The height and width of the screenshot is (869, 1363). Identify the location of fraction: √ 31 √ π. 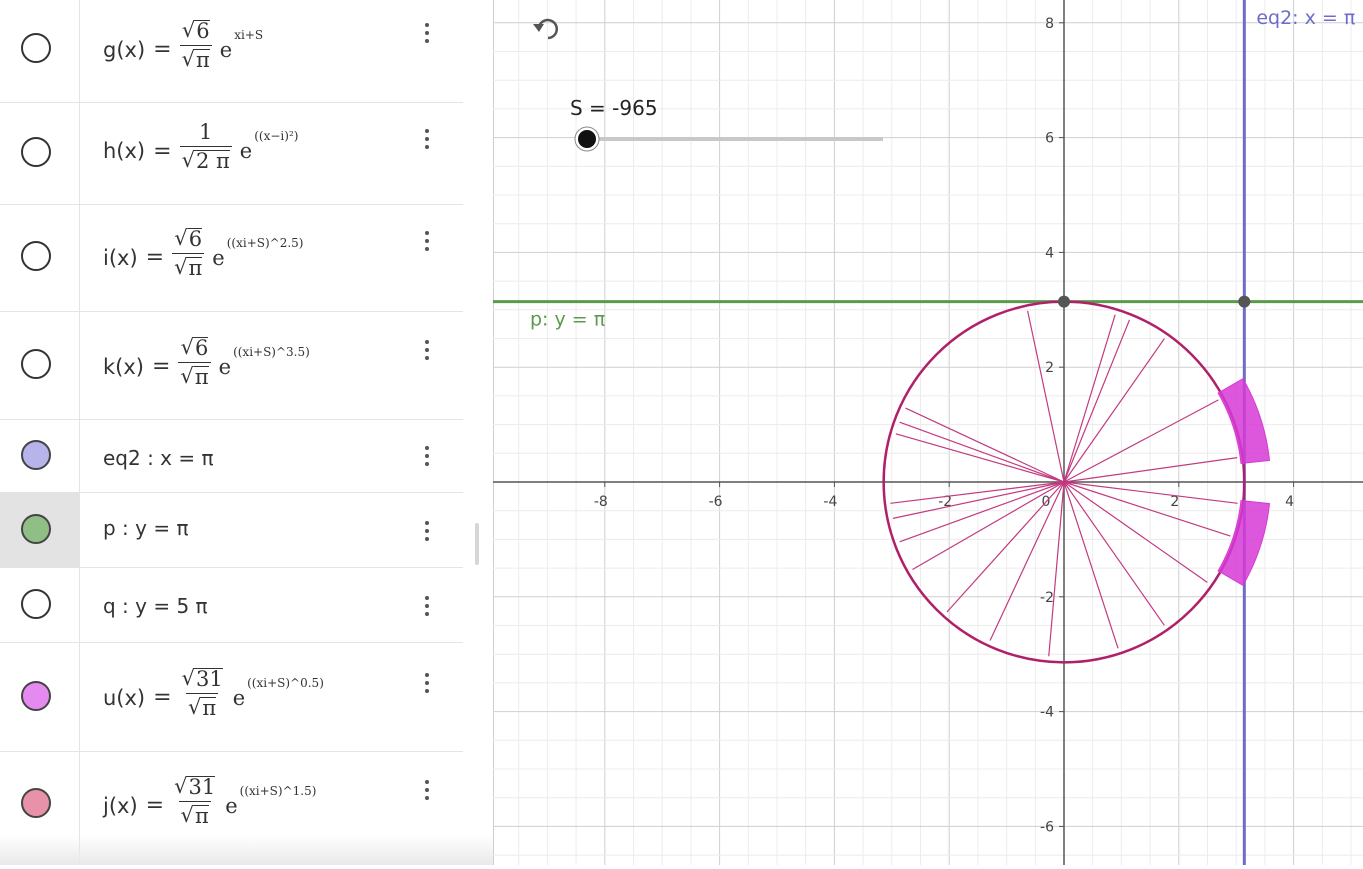
(194, 801).